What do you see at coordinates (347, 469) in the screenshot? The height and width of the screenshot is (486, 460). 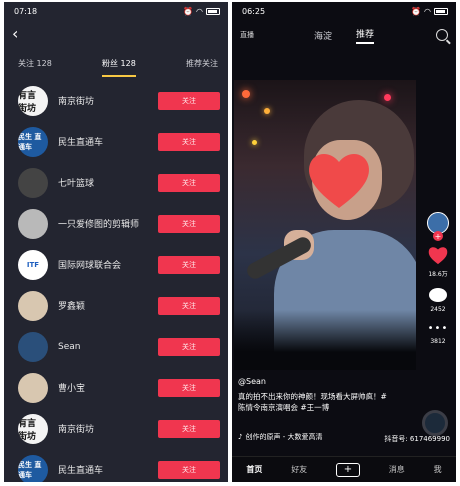 I see `create-button: +` at bounding box center [347, 469].